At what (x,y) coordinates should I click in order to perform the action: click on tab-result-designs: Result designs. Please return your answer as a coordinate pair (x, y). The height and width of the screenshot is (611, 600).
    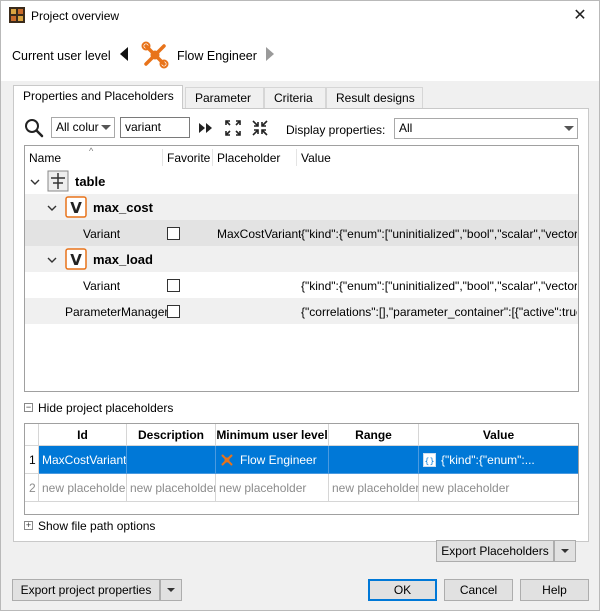
    Looking at the image, I should click on (374, 97).